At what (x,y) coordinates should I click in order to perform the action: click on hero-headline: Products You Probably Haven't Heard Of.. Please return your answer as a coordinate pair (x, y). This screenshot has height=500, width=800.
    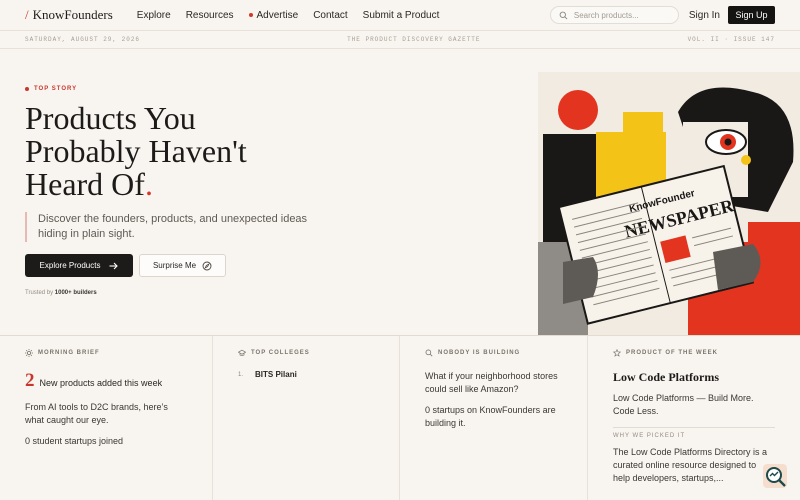
    Looking at the image, I should click on (185, 151).